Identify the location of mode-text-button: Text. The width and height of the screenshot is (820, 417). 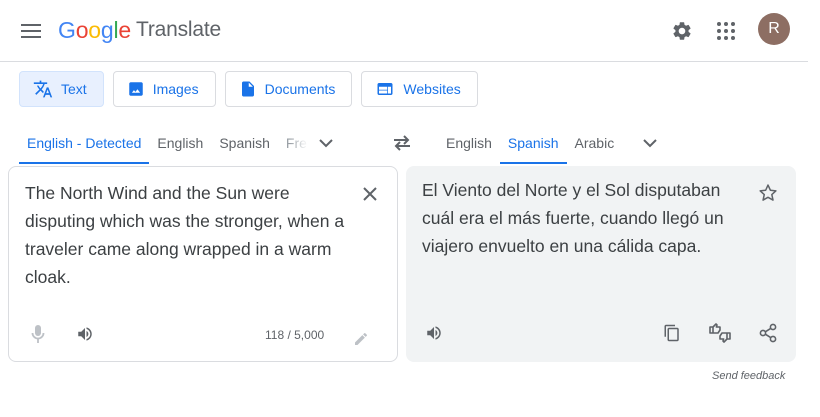
(61, 89).